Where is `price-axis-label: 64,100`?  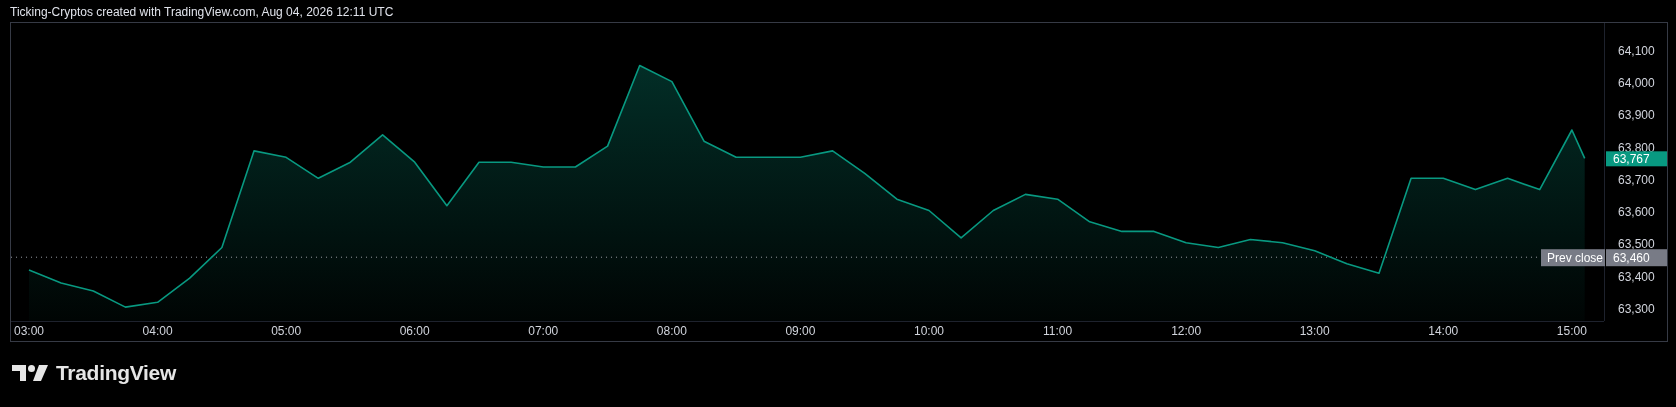
price-axis-label: 64,100 is located at coordinates (1636, 51).